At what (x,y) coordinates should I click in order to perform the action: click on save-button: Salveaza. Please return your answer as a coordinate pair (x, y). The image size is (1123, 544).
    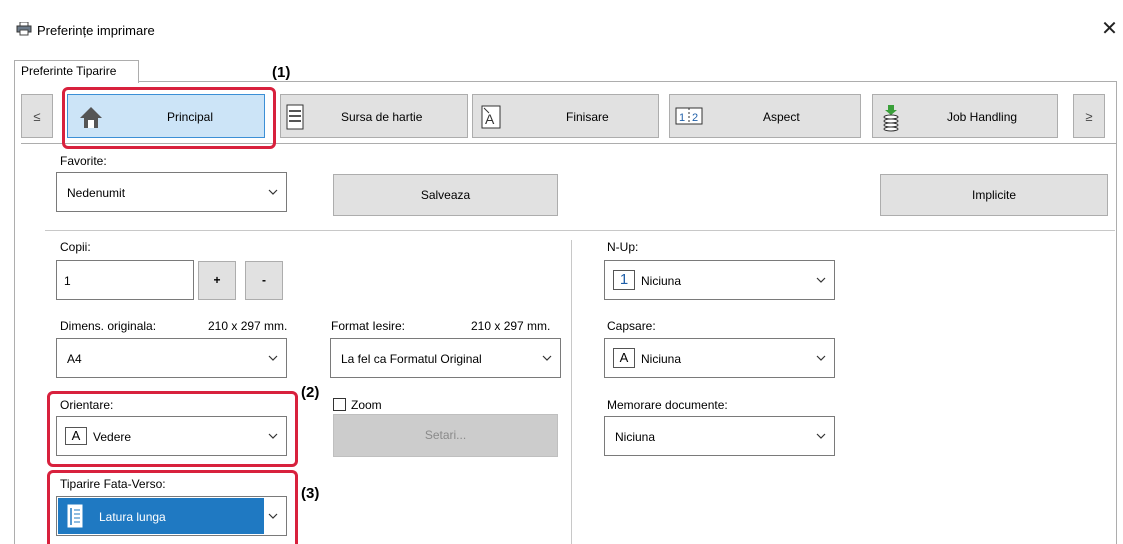
    Looking at the image, I should click on (445, 195).